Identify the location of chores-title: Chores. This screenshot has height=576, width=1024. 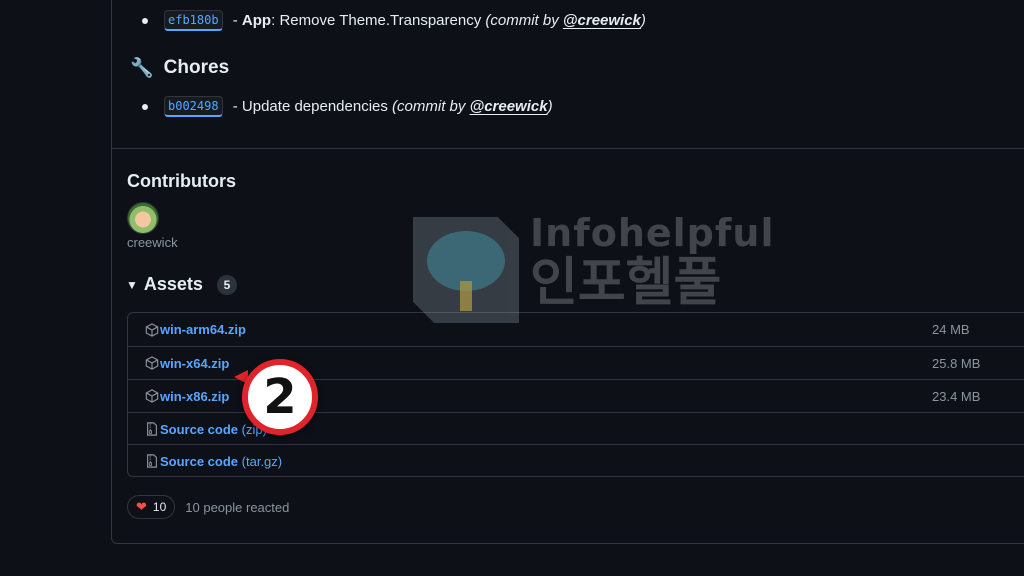
(196, 67).